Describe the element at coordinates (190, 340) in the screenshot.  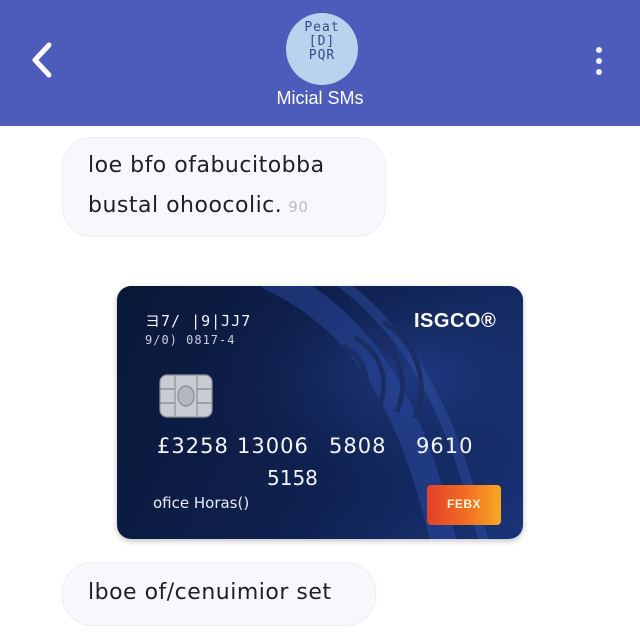
I see `card-subtext: 9/0) 0817-4` at that location.